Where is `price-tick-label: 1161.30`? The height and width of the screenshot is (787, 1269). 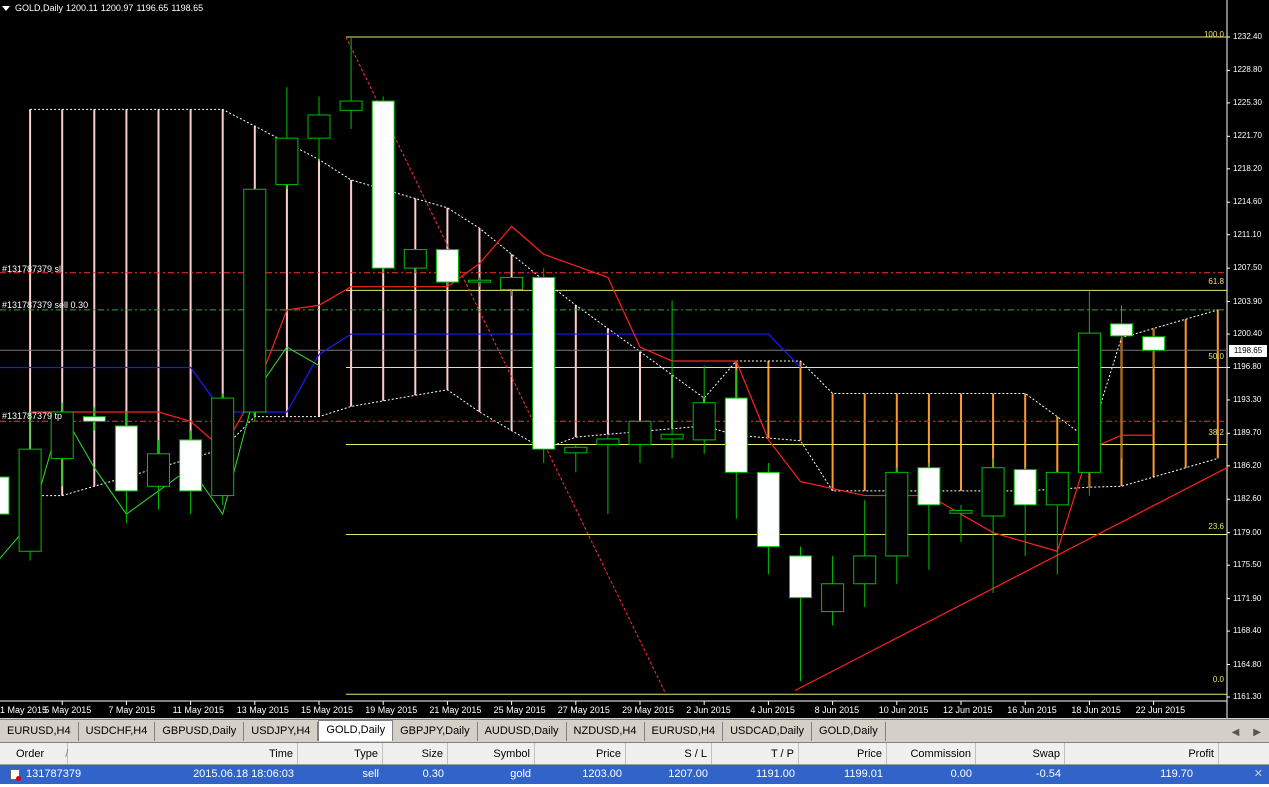 price-tick-label: 1161.30 is located at coordinates (1247, 696).